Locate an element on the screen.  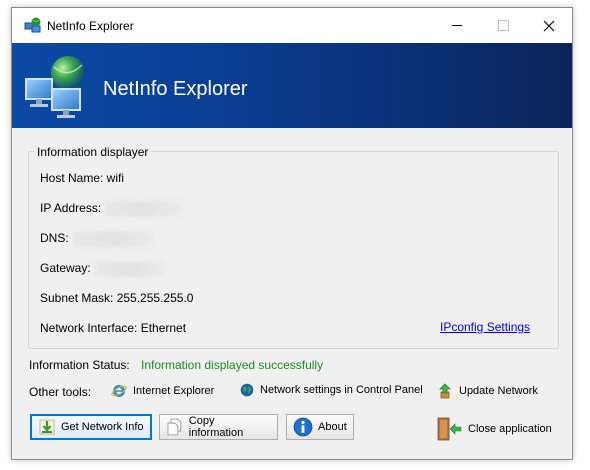
close-application-label: Close application is located at coordinates (510, 429).